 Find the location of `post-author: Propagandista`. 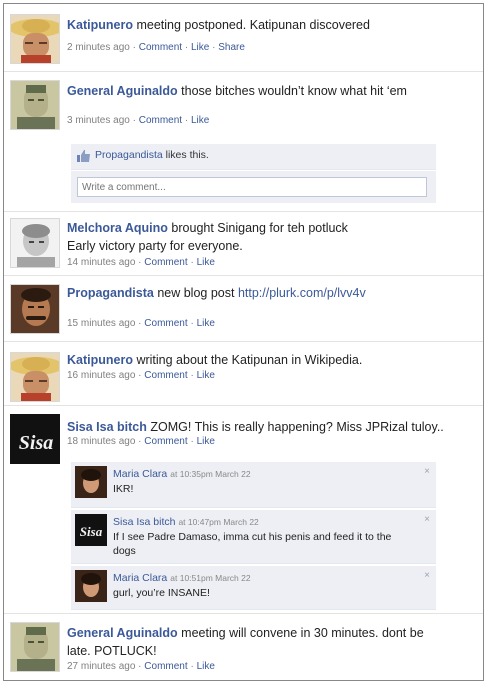

post-author: Propagandista is located at coordinates (110, 293).